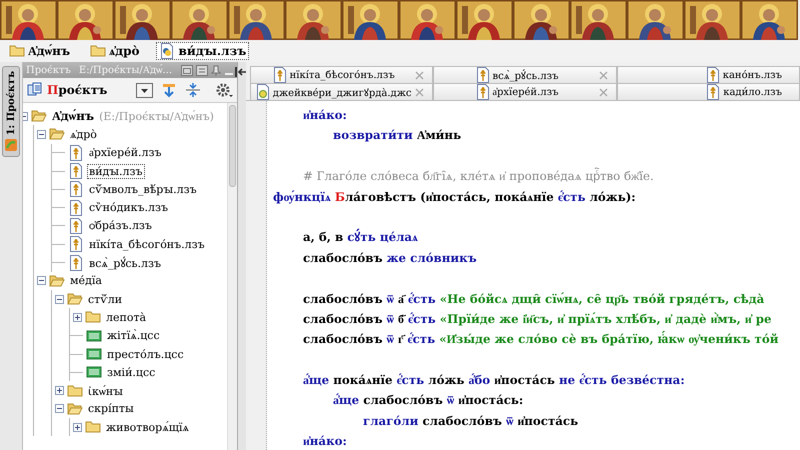 This screenshot has width=800, height=450. I want to click on code-line: фѹ́нкцїѧ Бла́говѣстъ (и҆поста́сь, пока́ѧнїе є҆́сть ло́жь):, so click(454, 197).